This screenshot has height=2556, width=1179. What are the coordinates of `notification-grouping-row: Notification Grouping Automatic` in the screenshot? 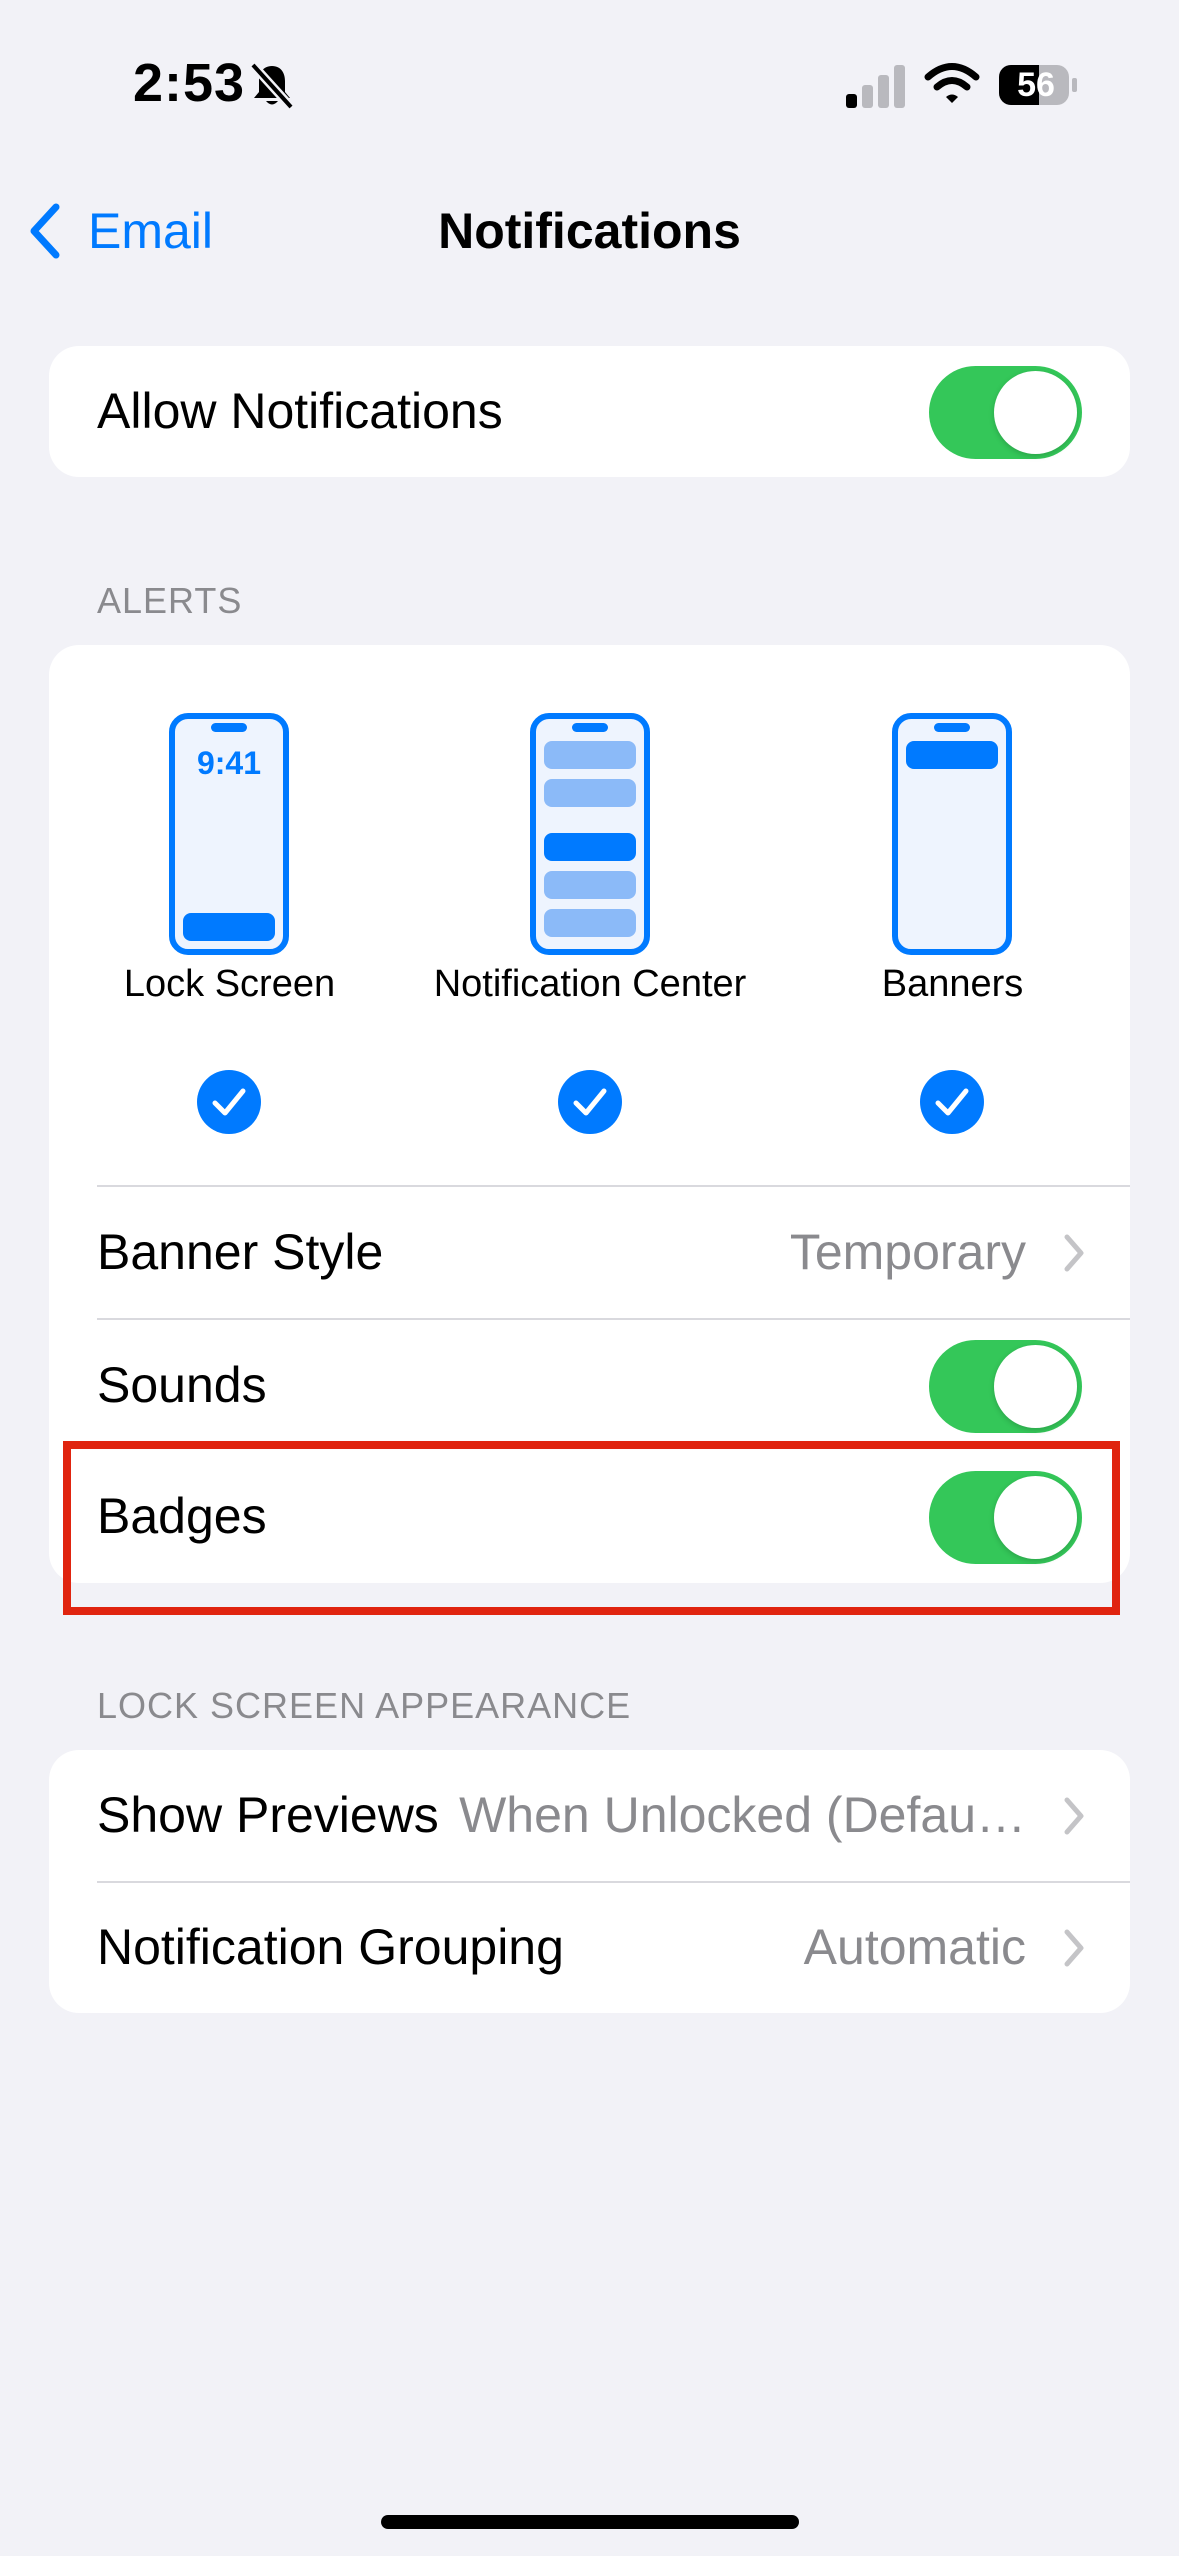 It's located at (589, 1947).